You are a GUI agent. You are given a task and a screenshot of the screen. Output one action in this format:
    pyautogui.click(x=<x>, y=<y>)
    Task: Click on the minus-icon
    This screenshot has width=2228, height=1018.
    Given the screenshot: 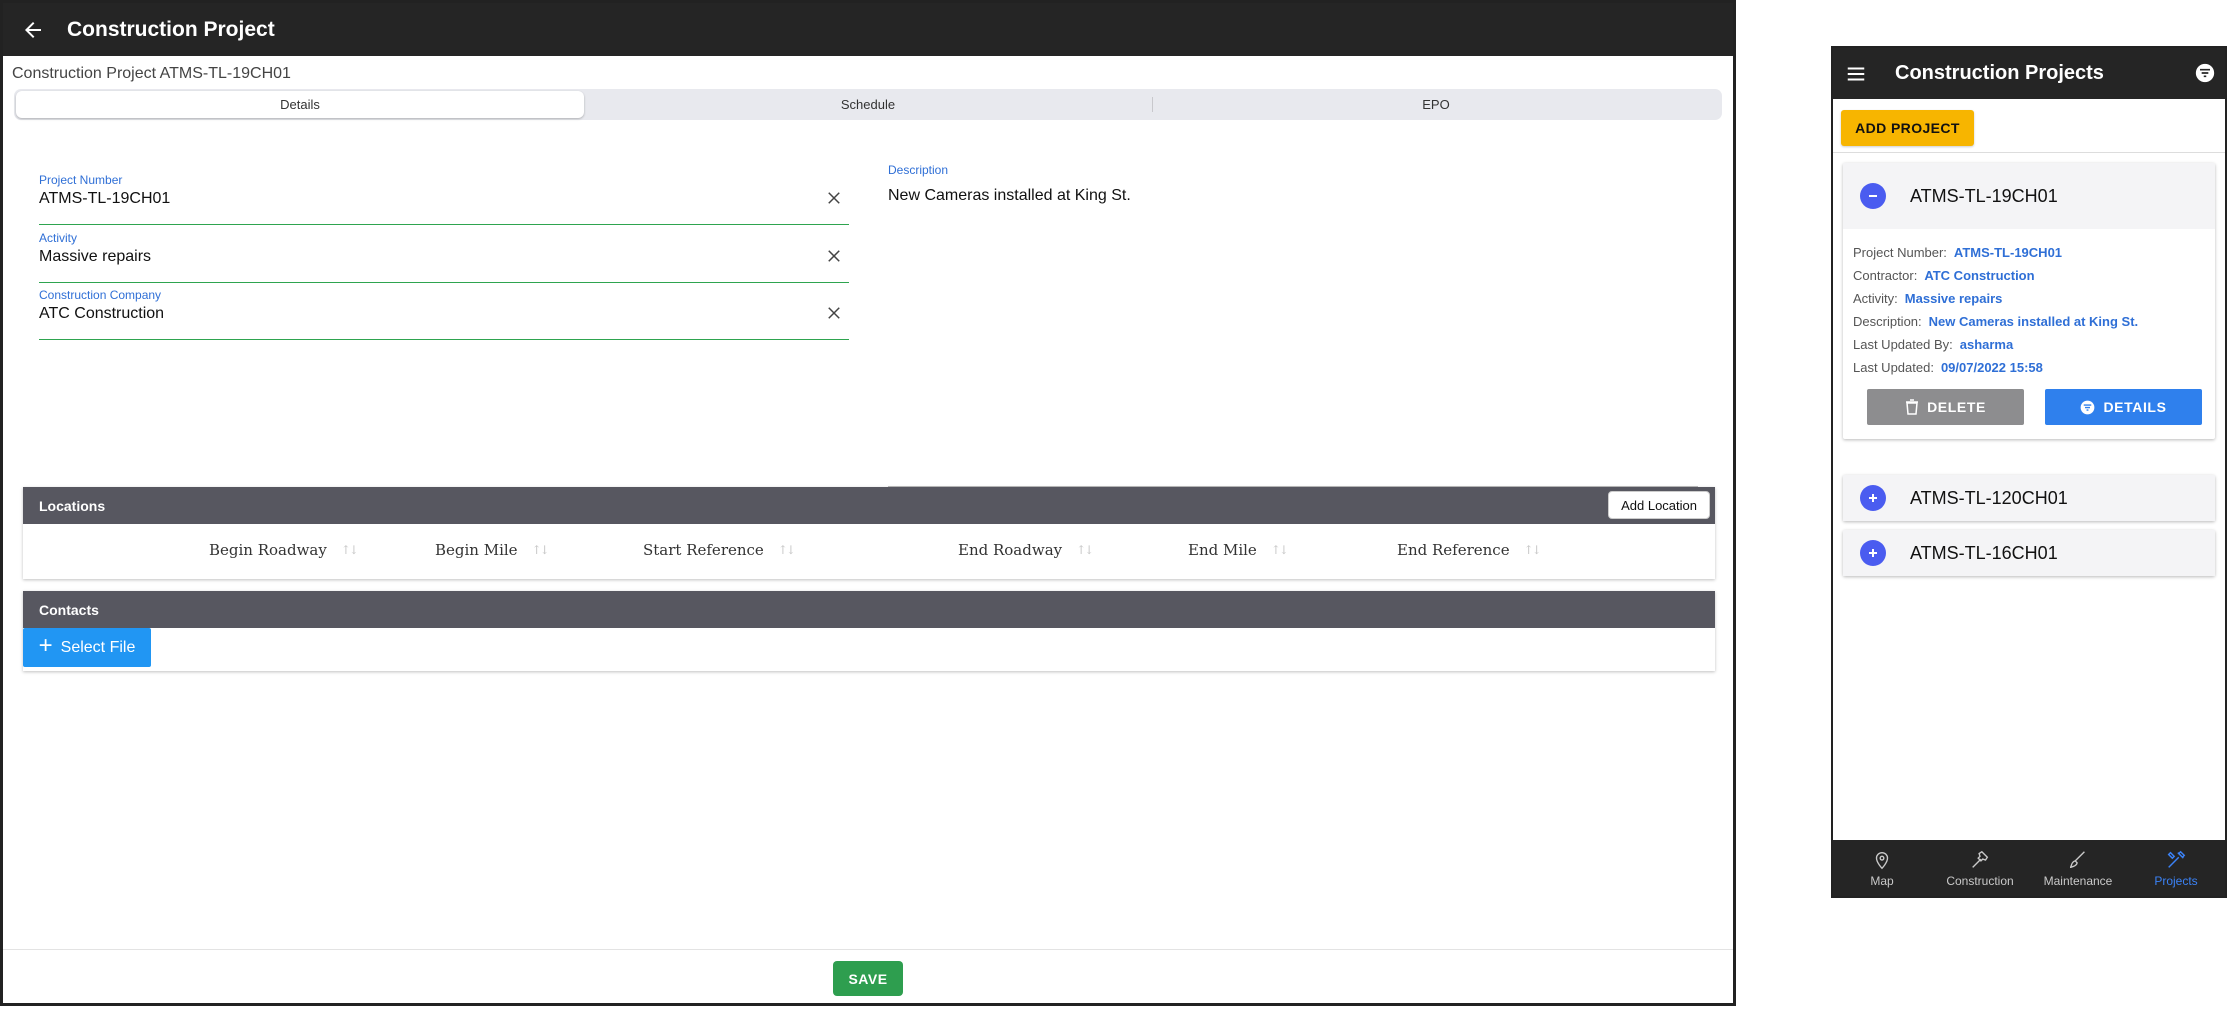 What is the action you would take?
    pyautogui.click(x=1873, y=196)
    